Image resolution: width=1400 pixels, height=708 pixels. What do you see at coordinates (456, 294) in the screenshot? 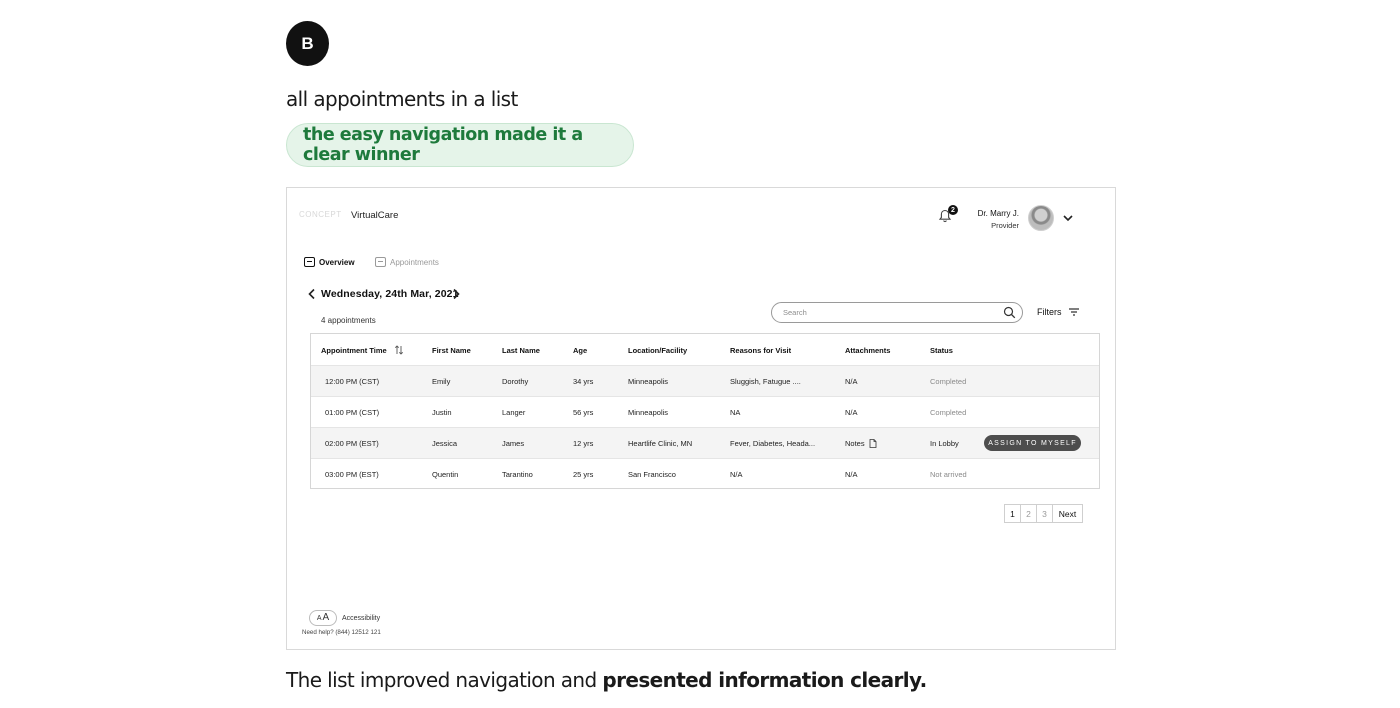
I see `chevron-right-icon` at bounding box center [456, 294].